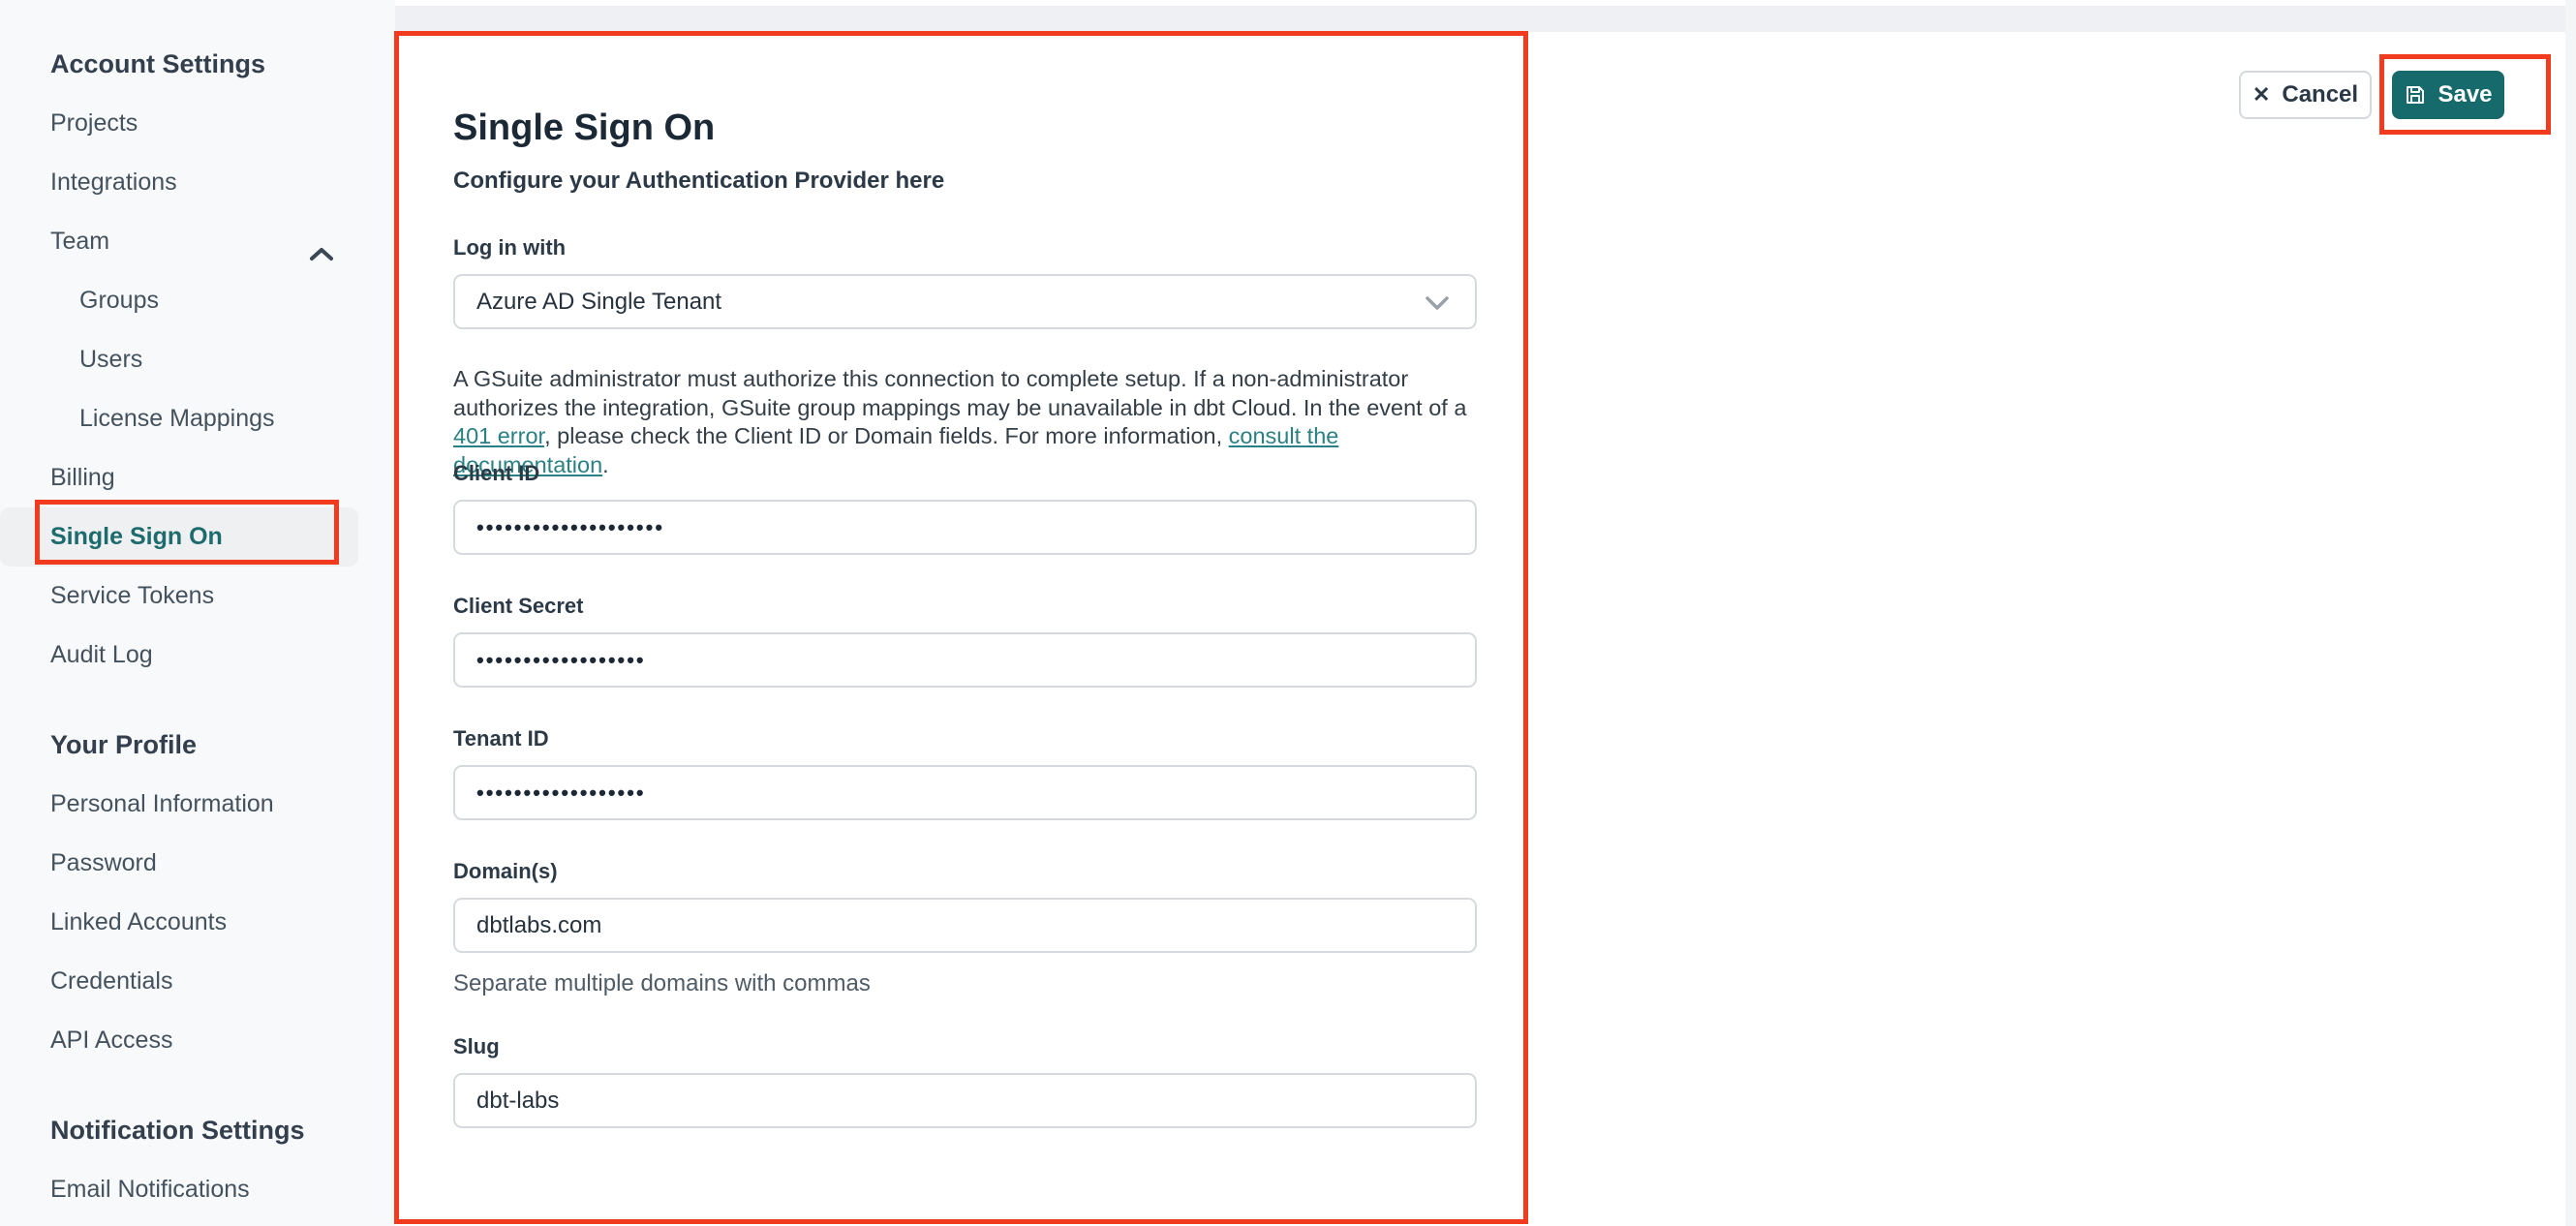 This screenshot has height=1226, width=2576. What do you see at coordinates (197, 804) in the screenshot?
I see `sidebar-item-personal-information: Personal Information` at bounding box center [197, 804].